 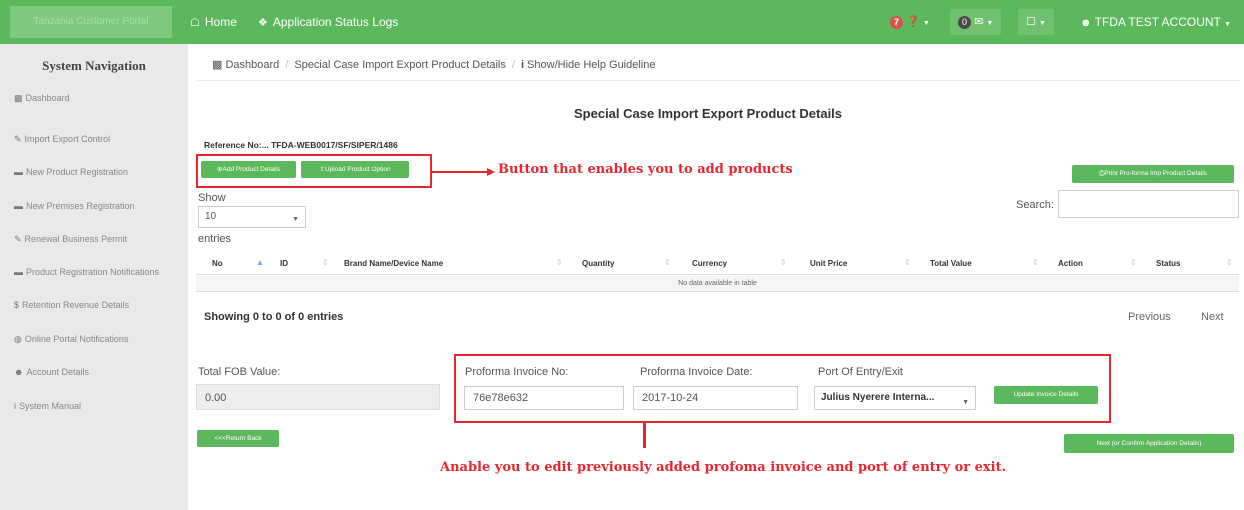 I want to click on dollar-icon: $, so click(x=17, y=305).